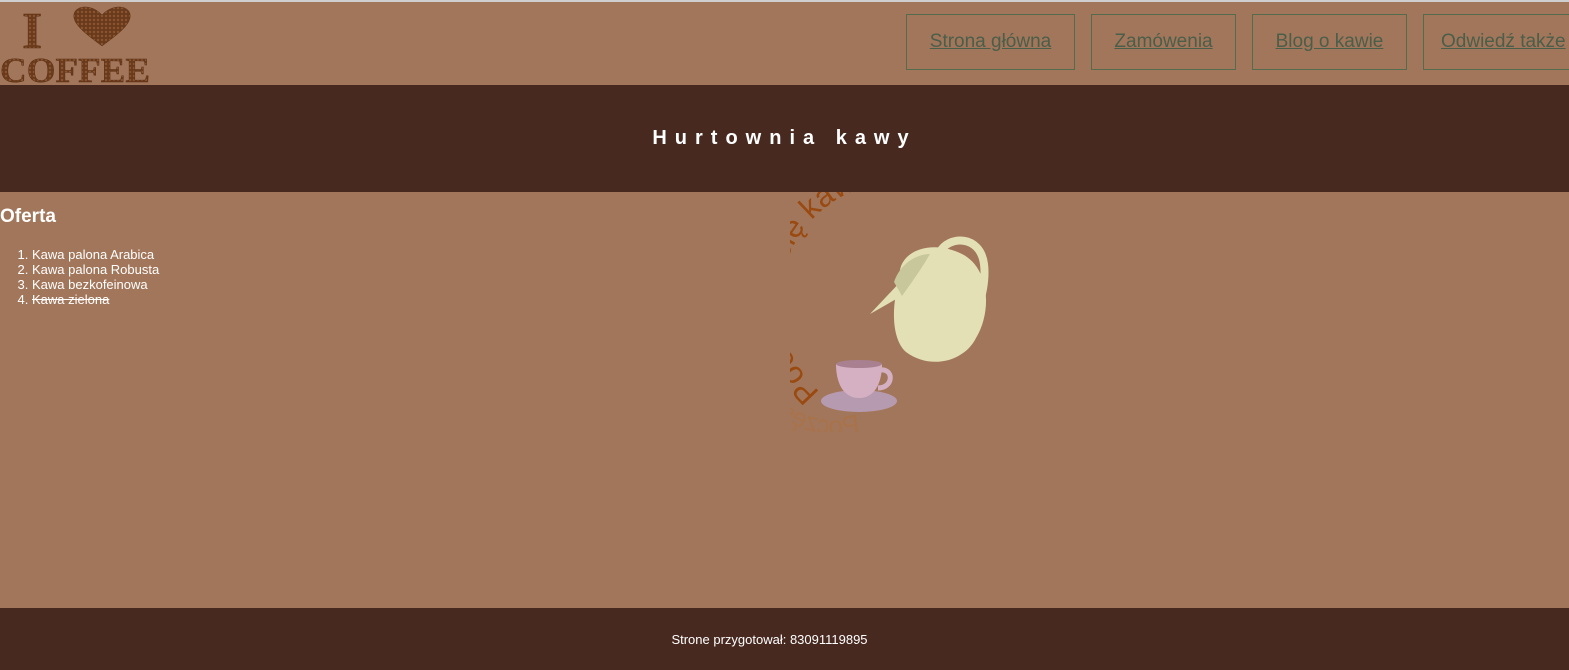 This screenshot has height=670, width=1569. Describe the element at coordinates (102, 26) in the screenshot. I see `heart-icon` at that location.